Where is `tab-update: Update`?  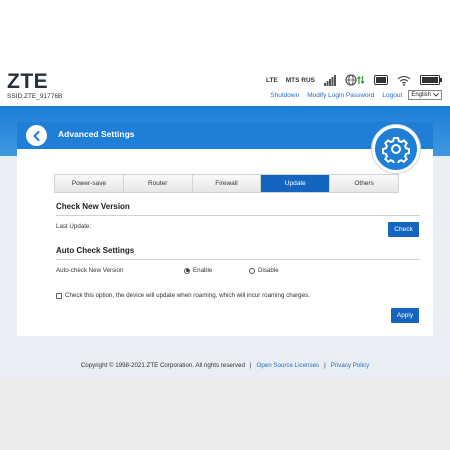
tab-update: Update is located at coordinates (296, 183).